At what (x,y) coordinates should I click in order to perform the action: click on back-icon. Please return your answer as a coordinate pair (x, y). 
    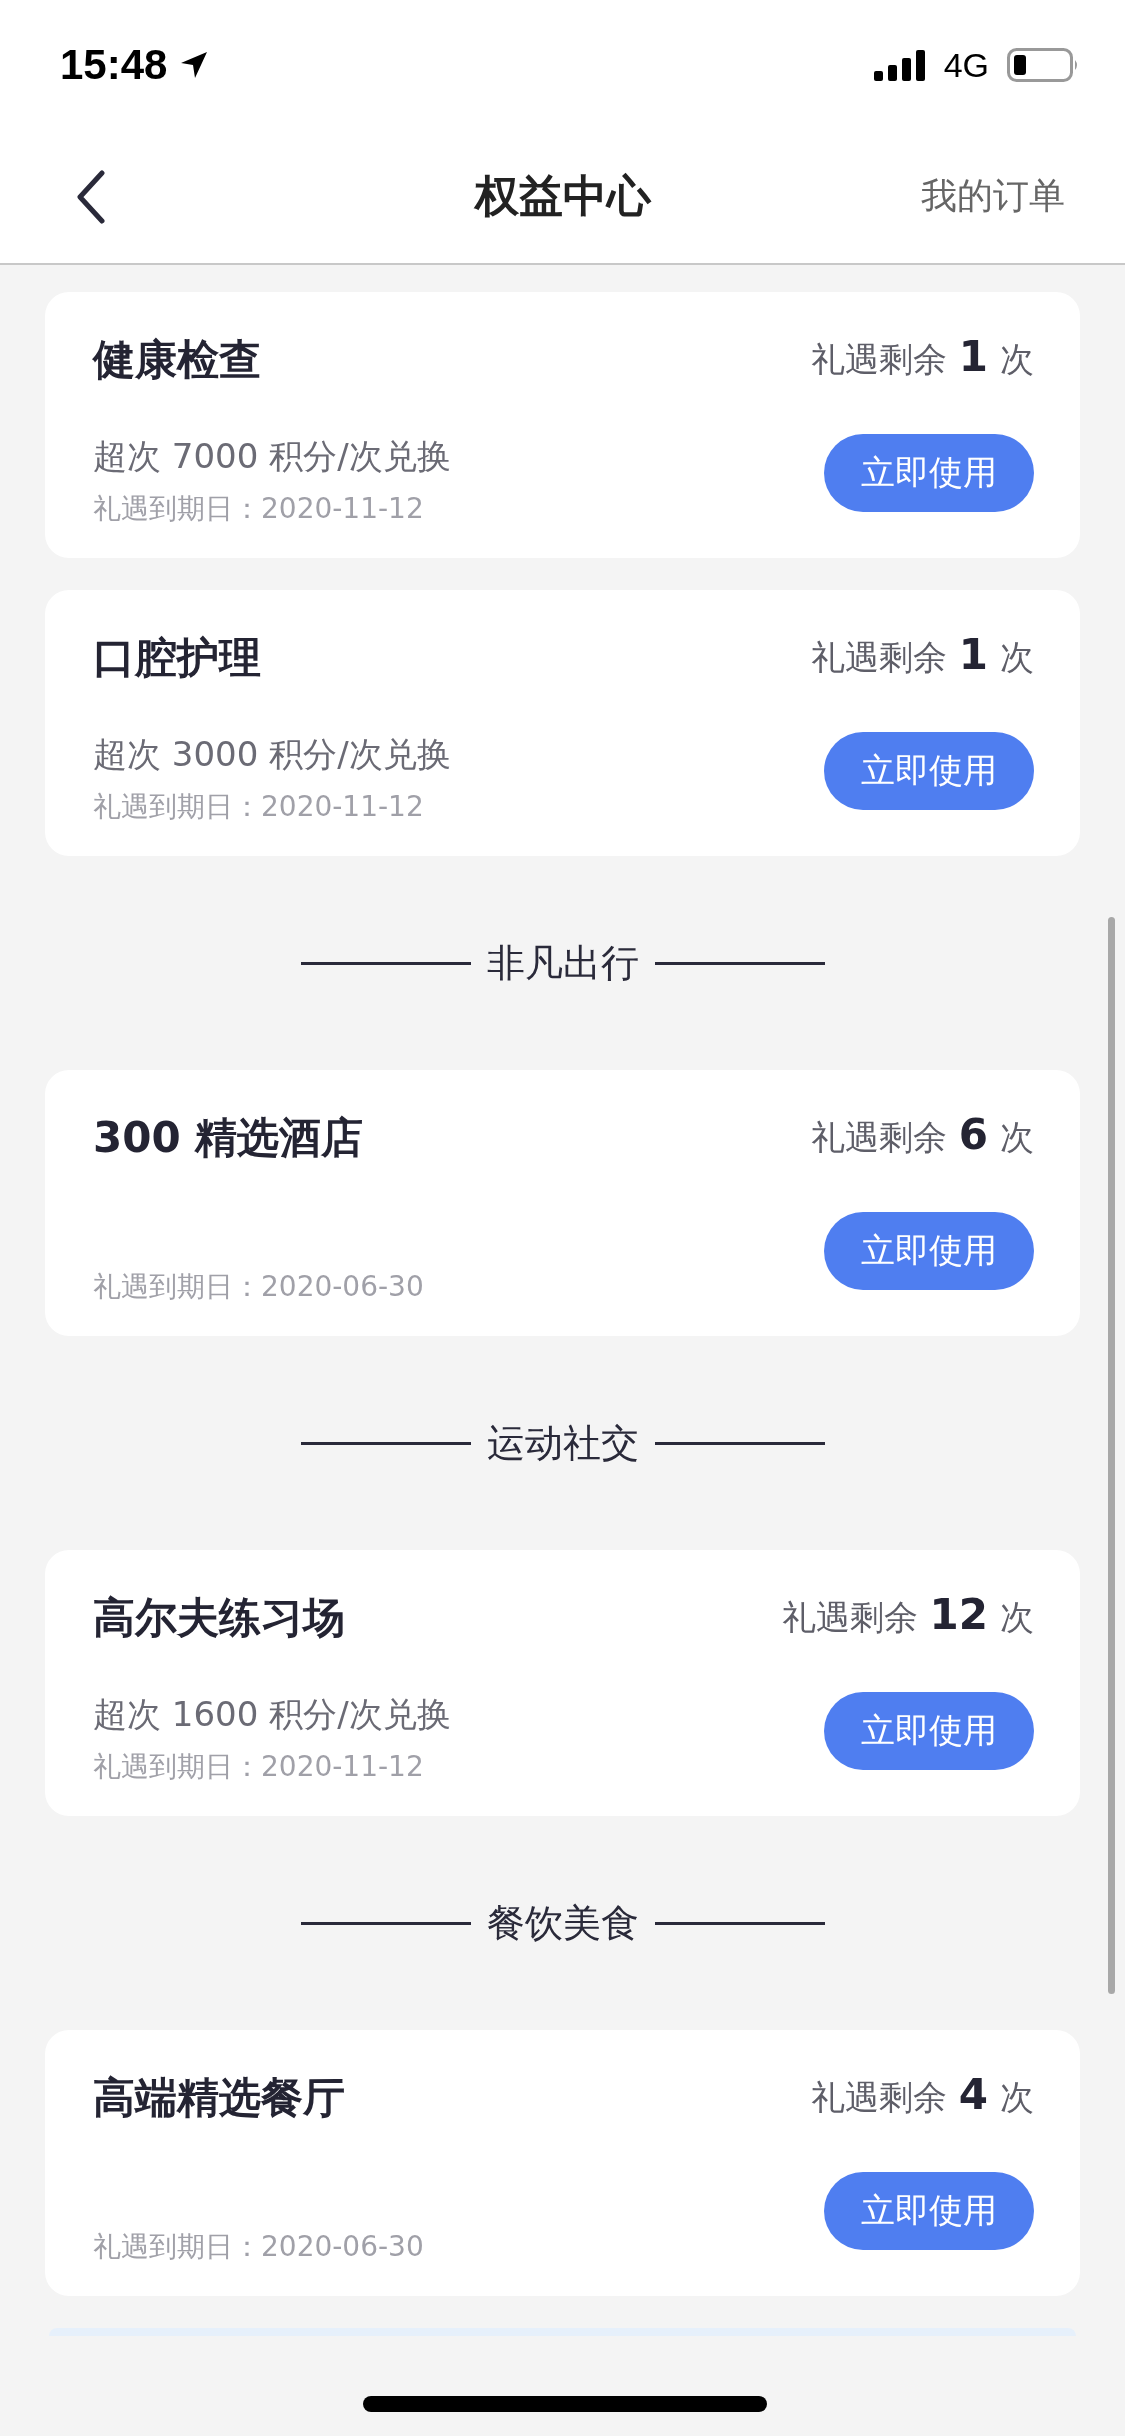
    Looking at the image, I should click on (91, 196).